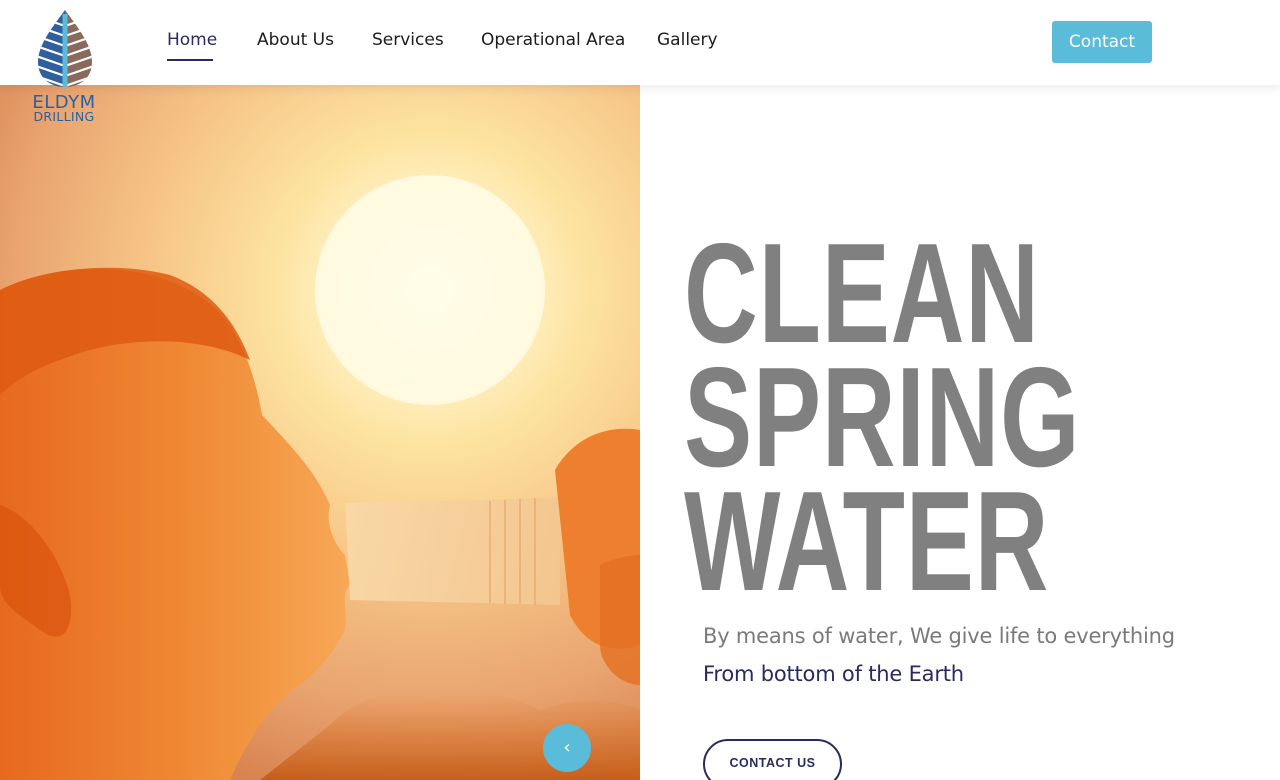  I want to click on nav-item-about-us: About Us, so click(295, 40).